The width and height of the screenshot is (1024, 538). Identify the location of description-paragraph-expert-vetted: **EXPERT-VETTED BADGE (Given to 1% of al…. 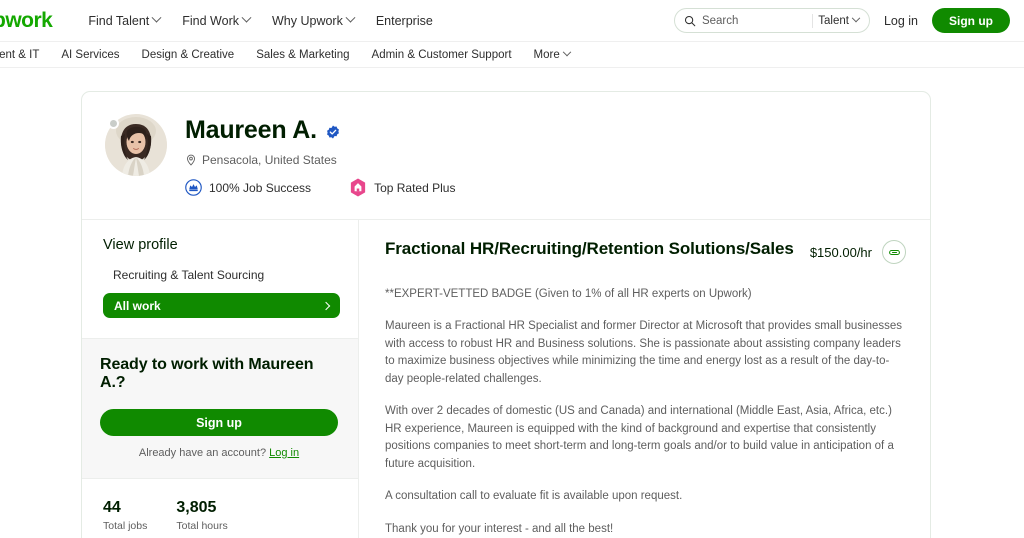
(568, 294).